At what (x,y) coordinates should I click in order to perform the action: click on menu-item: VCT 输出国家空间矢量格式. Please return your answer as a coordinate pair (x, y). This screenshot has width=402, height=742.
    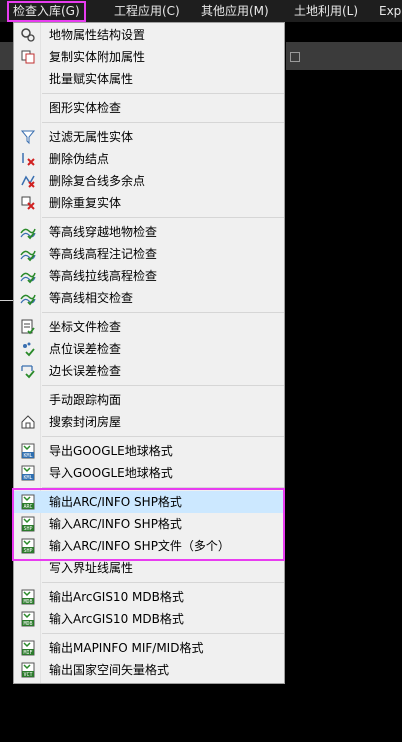
    Looking at the image, I should click on (149, 670).